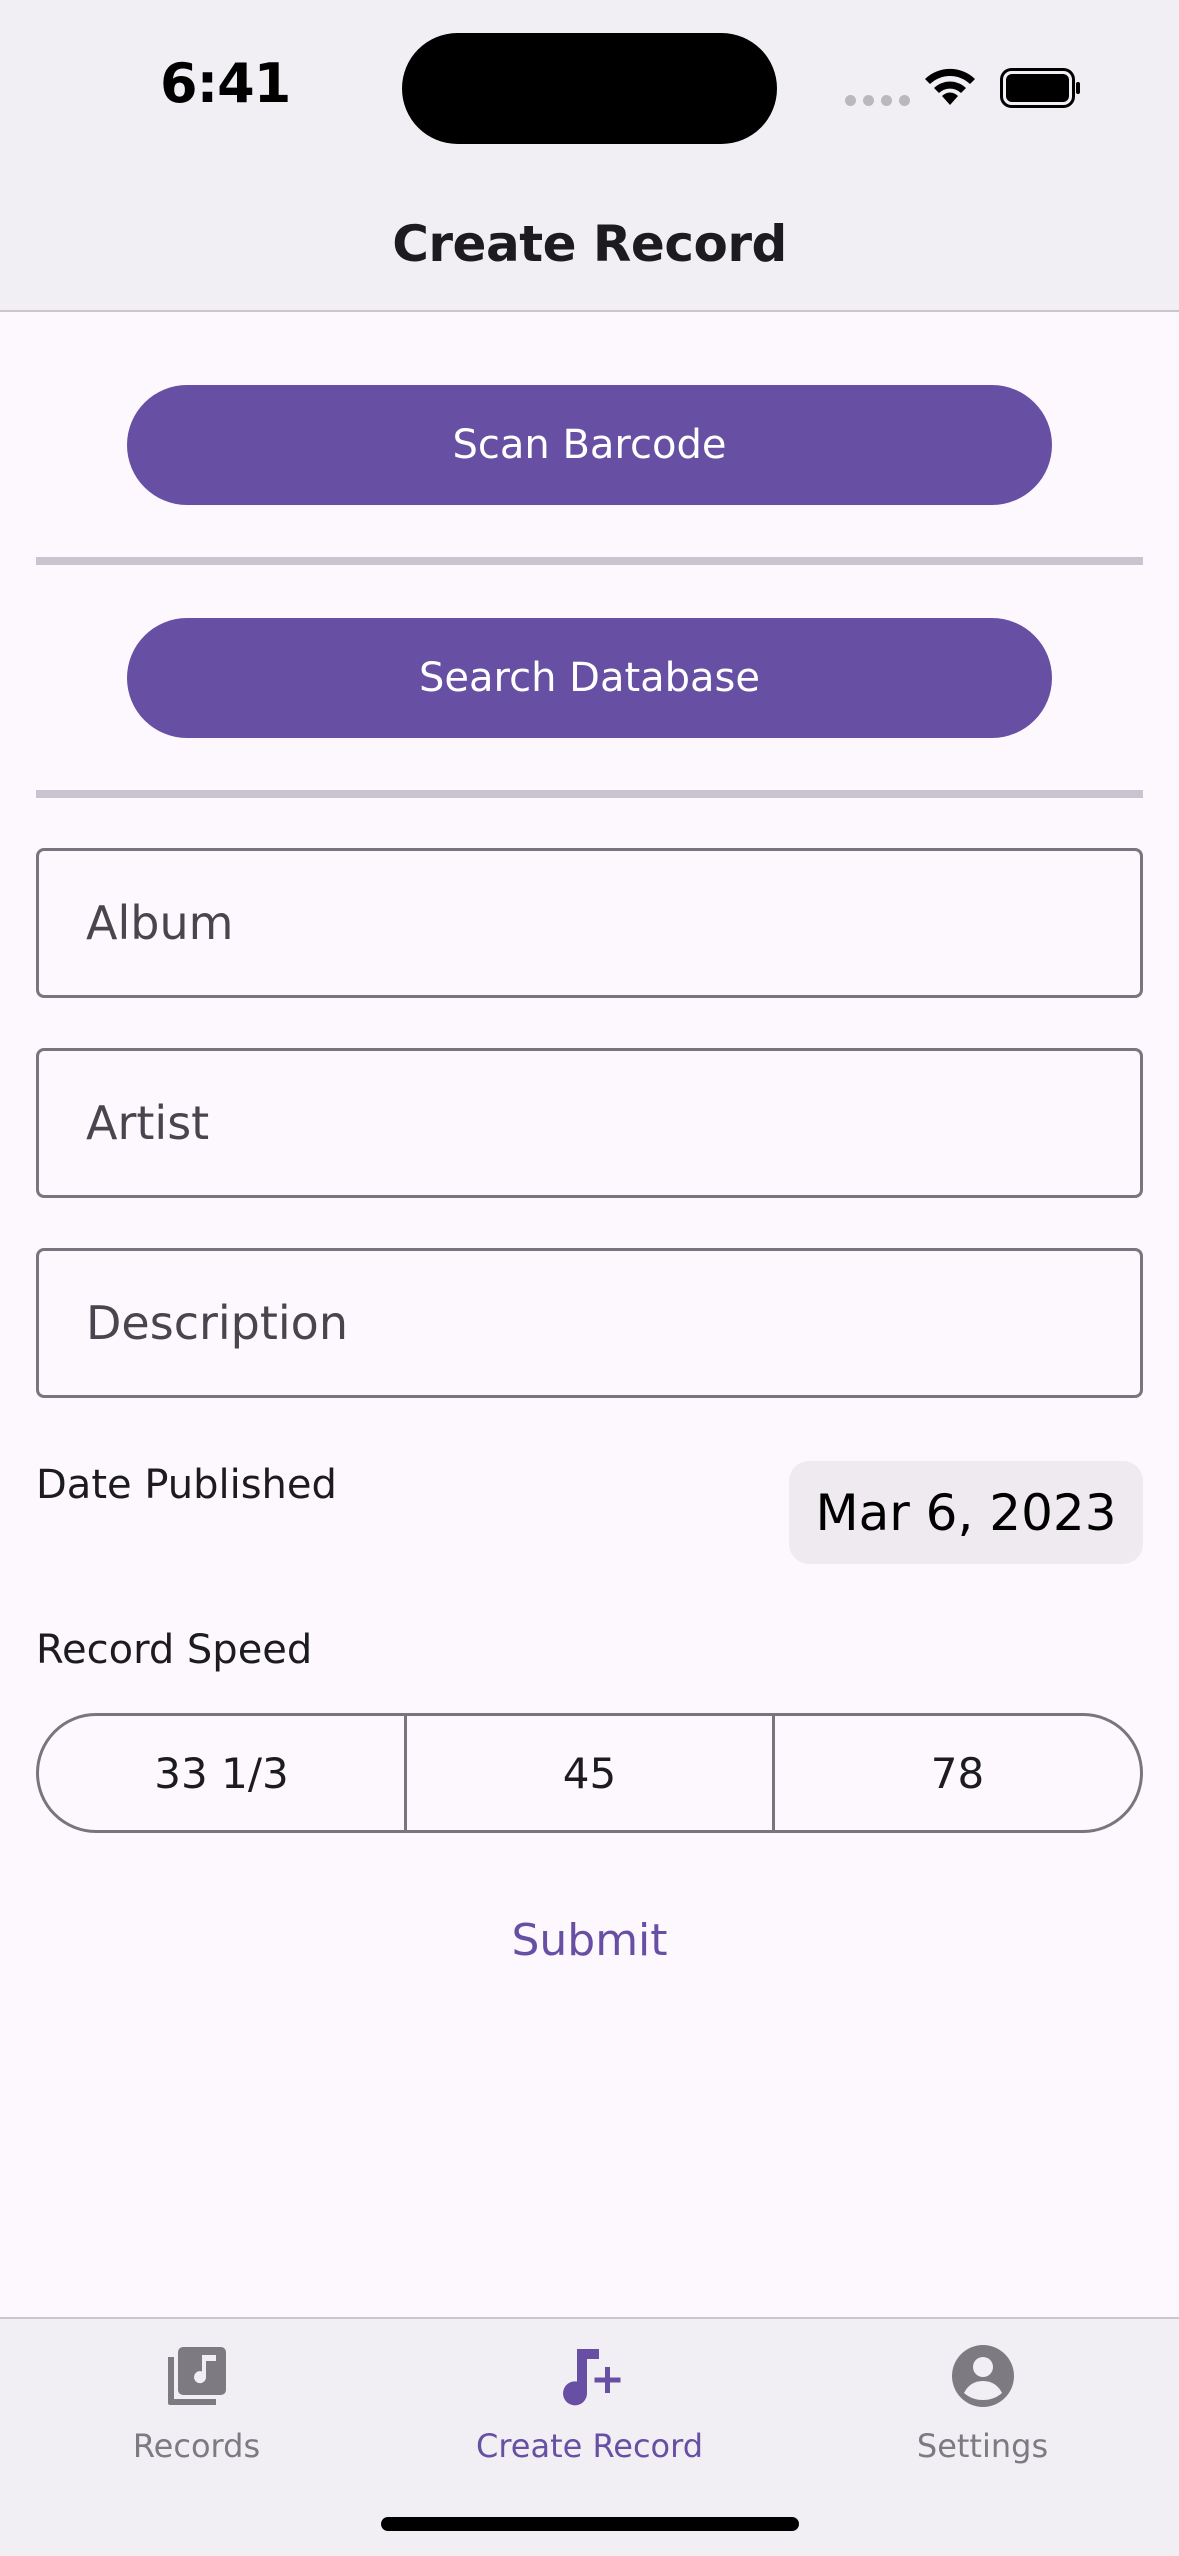 The width and height of the screenshot is (1179, 2556). What do you see at coordinates (982, 2446) in the screenshot?
I see `tab-label: Settings` at bounding box center [982, 2446].